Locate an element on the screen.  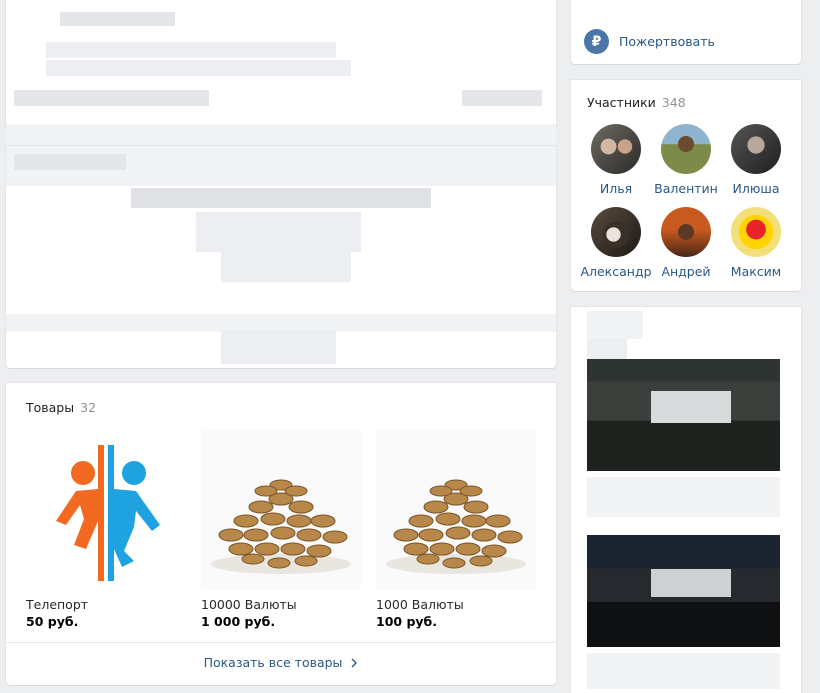
member-item: Александр is located at coordinates (616, 243).